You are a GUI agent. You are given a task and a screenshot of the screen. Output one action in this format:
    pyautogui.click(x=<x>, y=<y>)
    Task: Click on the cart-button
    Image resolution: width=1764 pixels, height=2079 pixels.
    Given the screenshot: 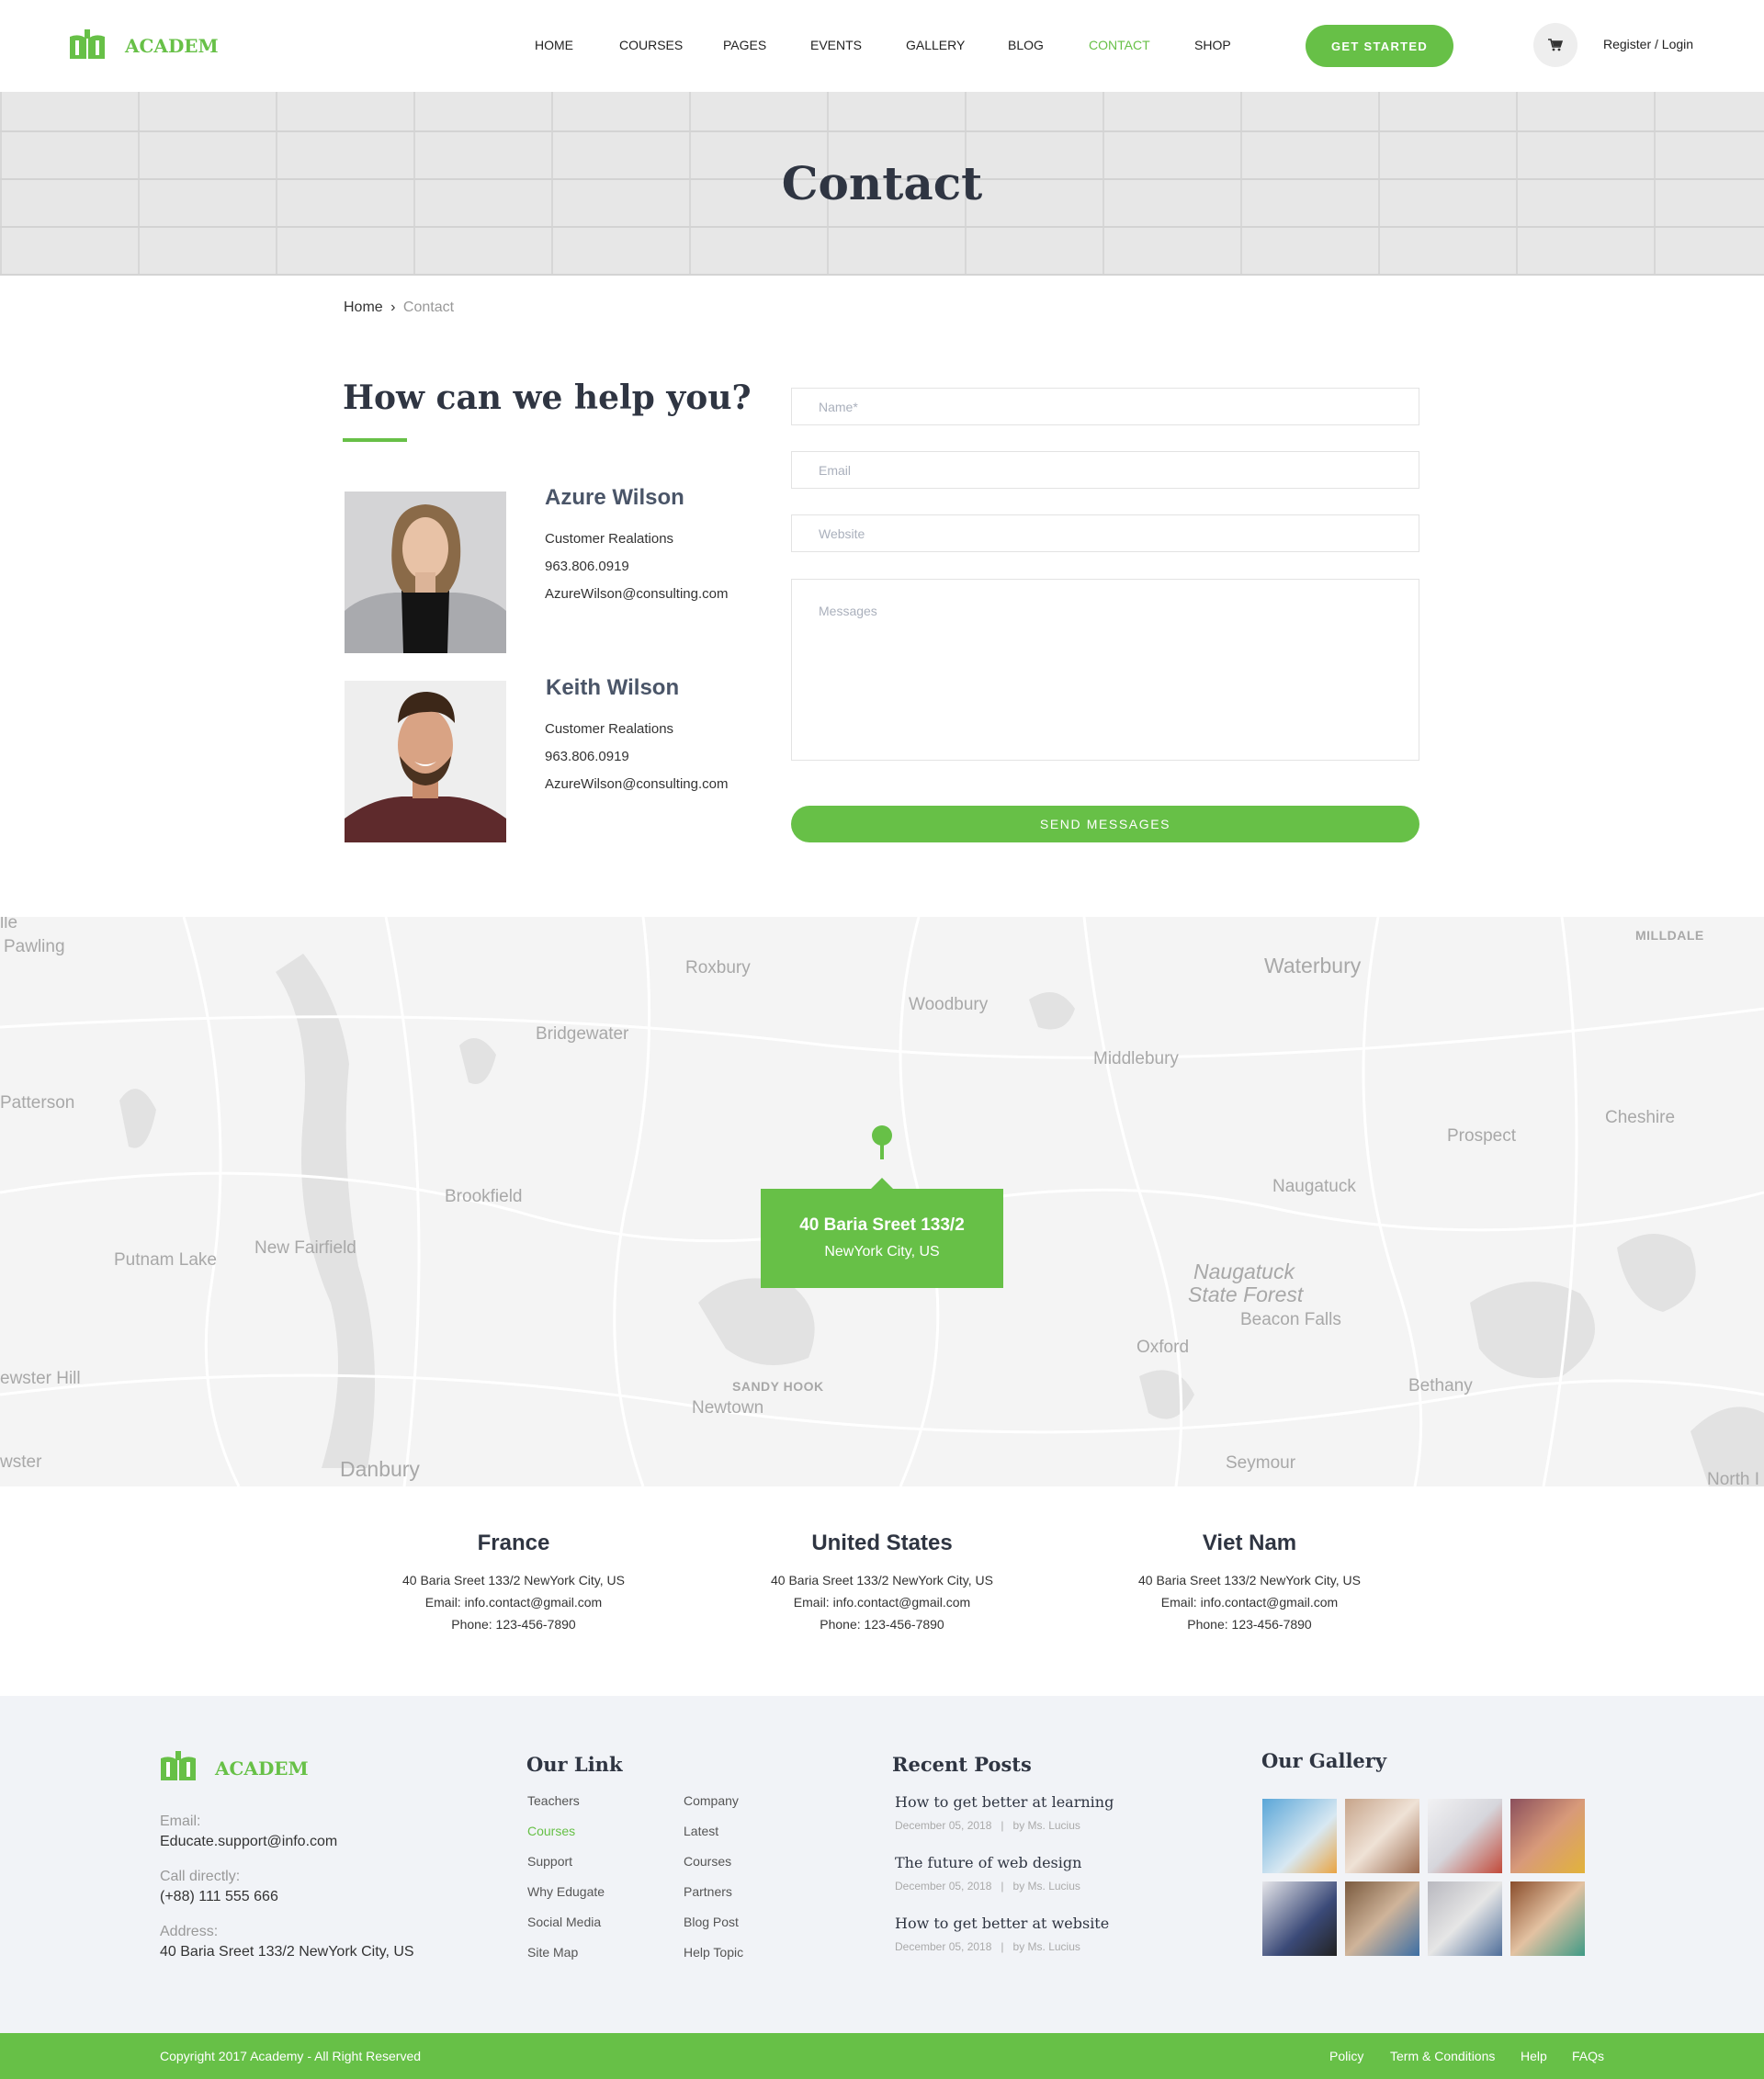 What is the action you would take?
    pyautogui.click(x=1555, y=45)
    